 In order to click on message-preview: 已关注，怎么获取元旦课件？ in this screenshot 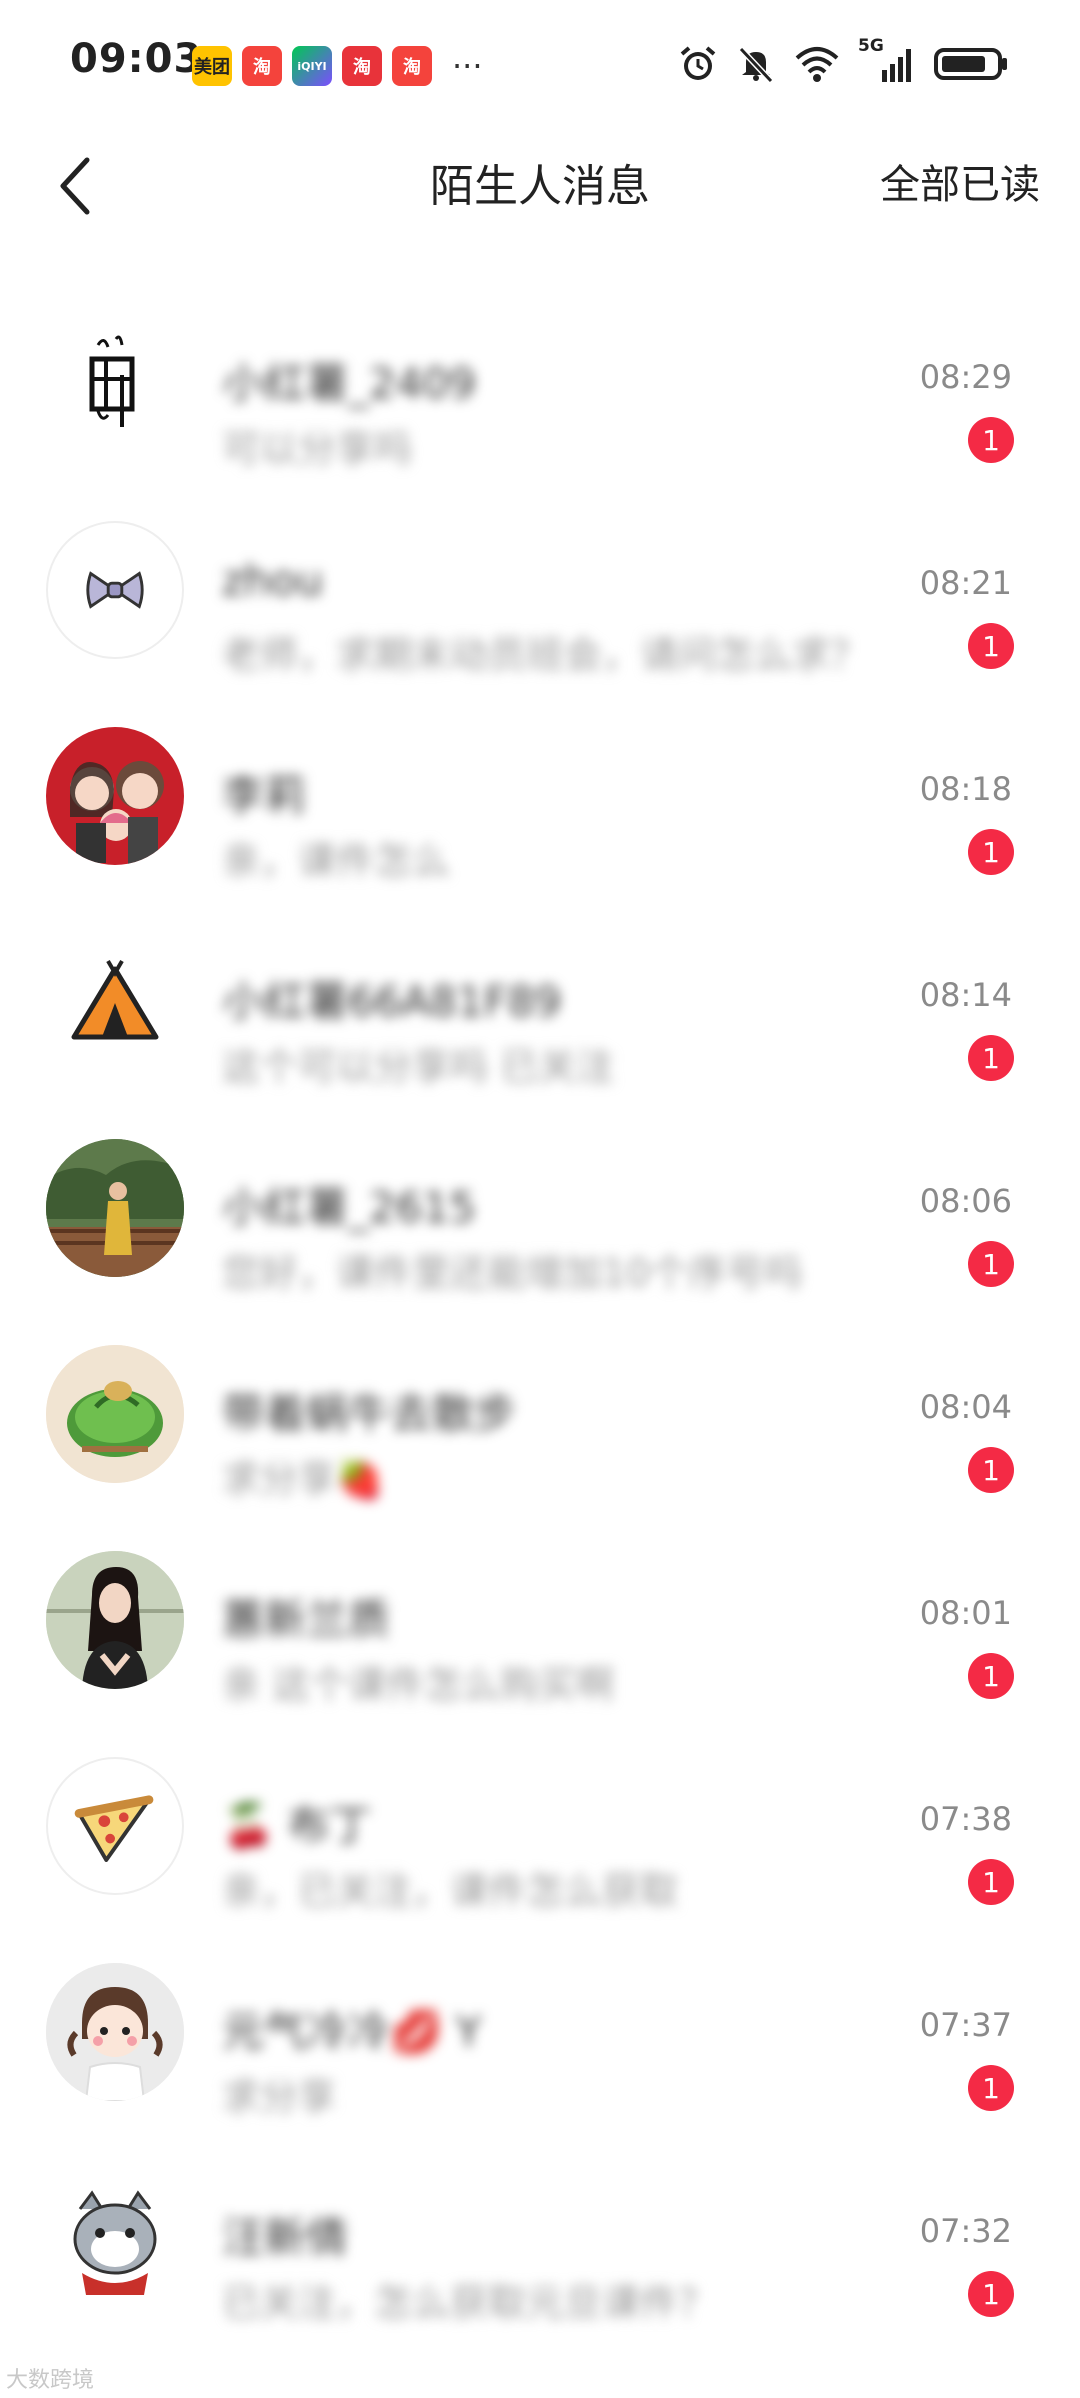, I will do `click(469, 2303)`.